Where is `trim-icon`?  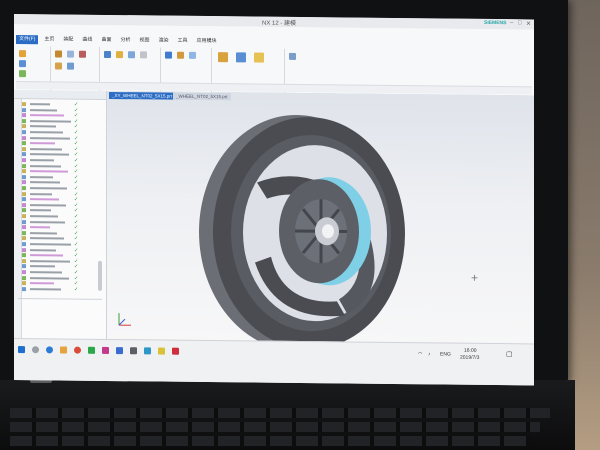 trim-icon is located at coordinates (192, 55).